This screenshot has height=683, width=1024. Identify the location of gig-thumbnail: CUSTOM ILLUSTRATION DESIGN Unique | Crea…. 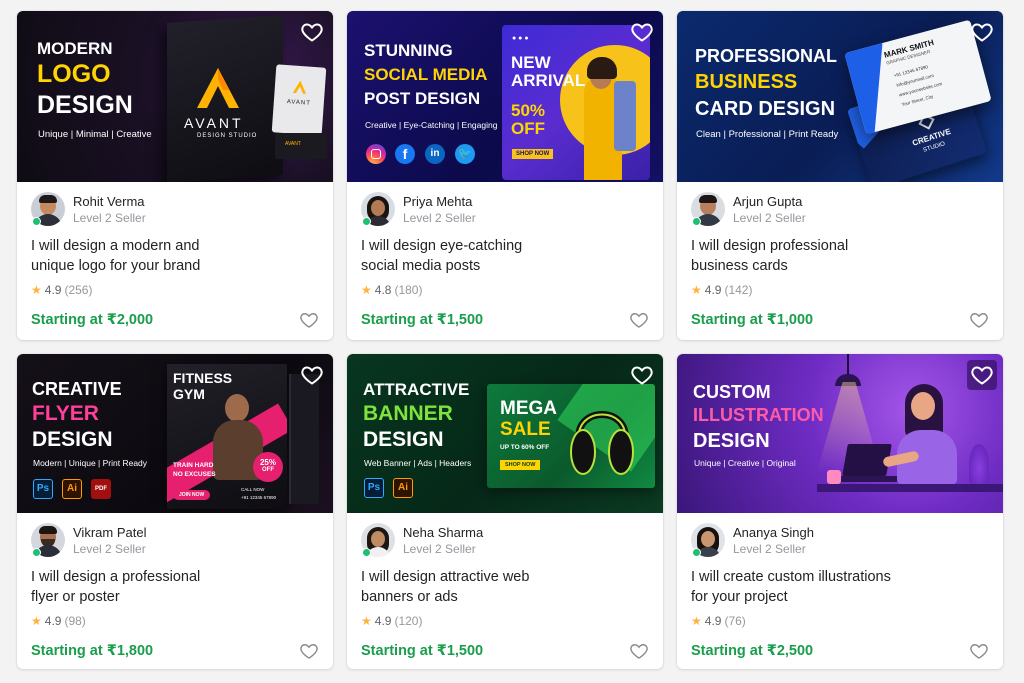
(840, 433).